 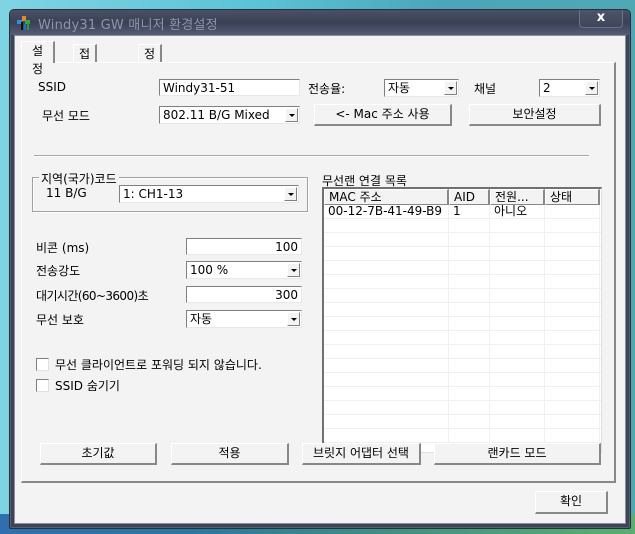 I want to click on tx-power-label: 전송강도, so click(x=58, y=271).